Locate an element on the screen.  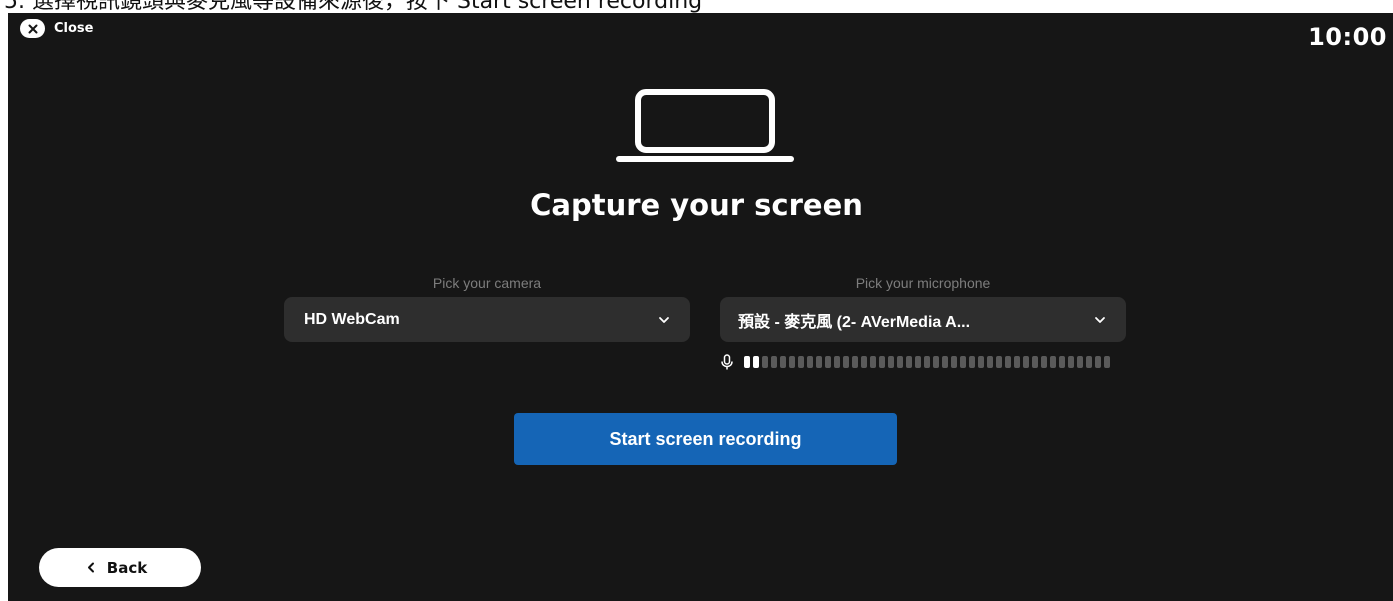
camera-picker-label: Pick your camera is located at coordinates (487, 283).